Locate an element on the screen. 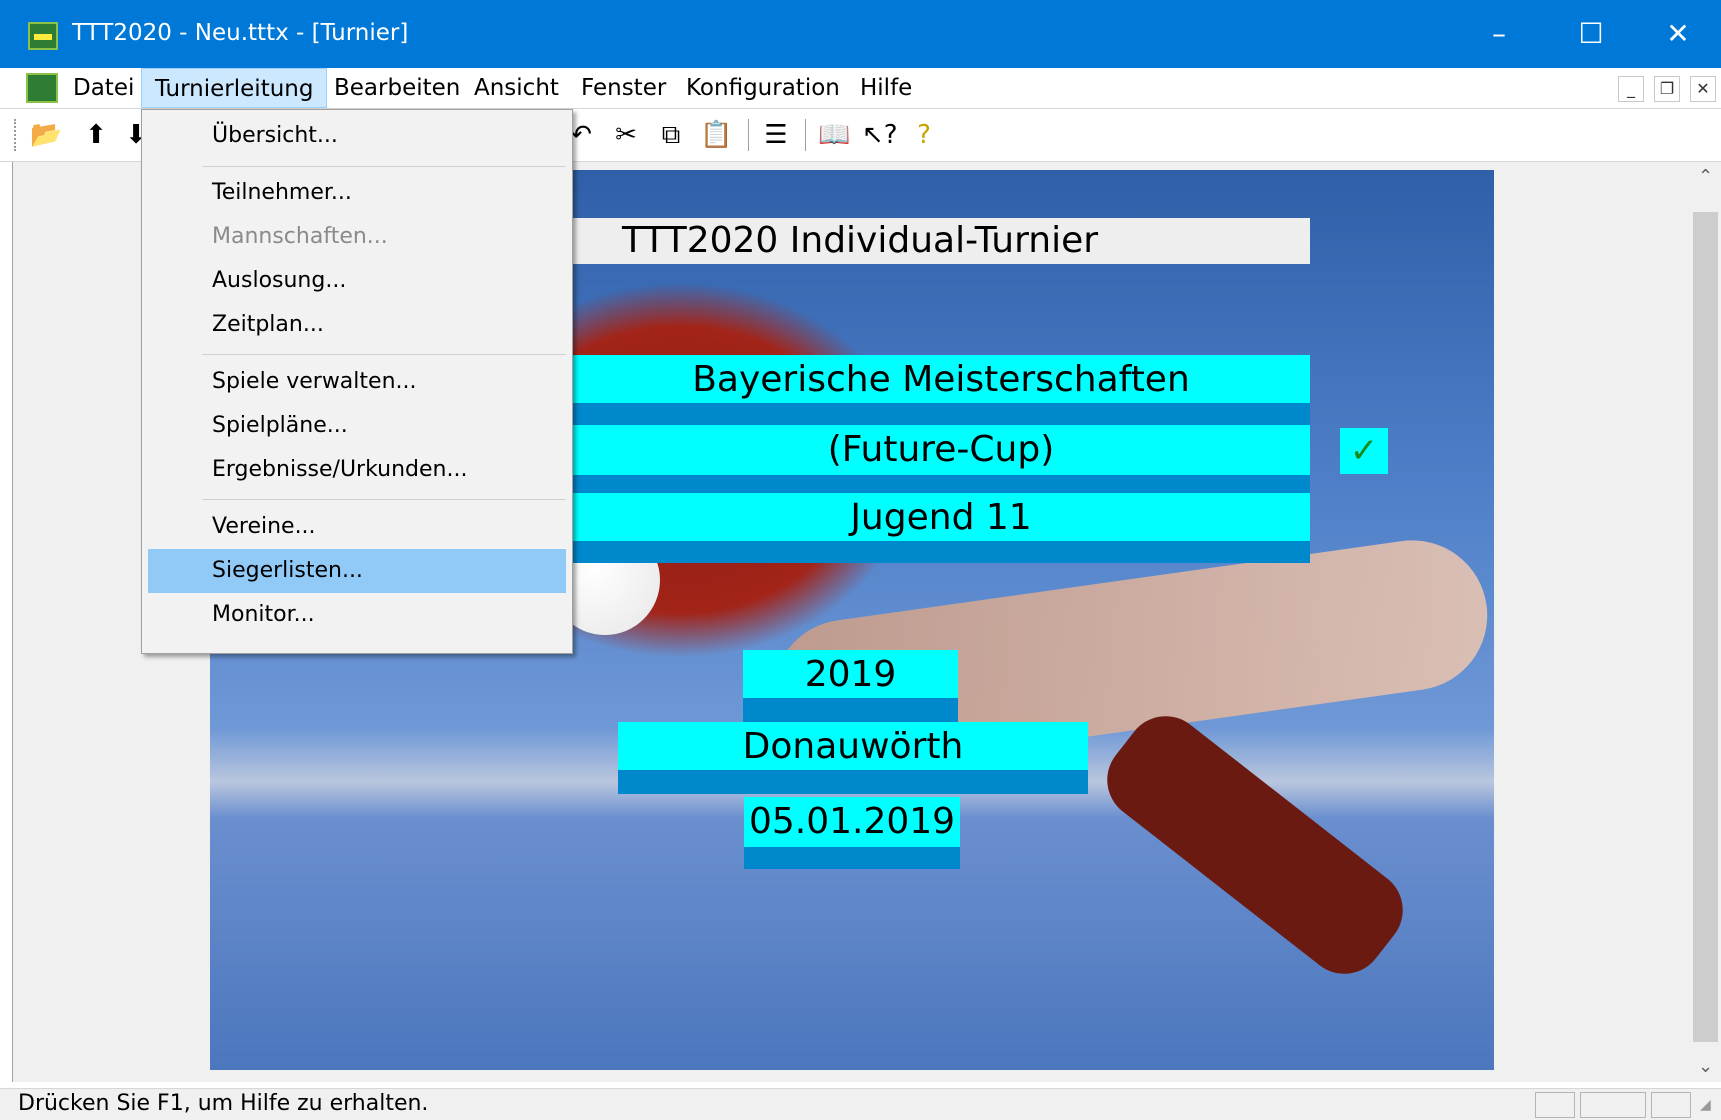 The width and height of the screenshot is (1721, 1120). date-text: 05.01.2019 is located at coordinates (852, 821).